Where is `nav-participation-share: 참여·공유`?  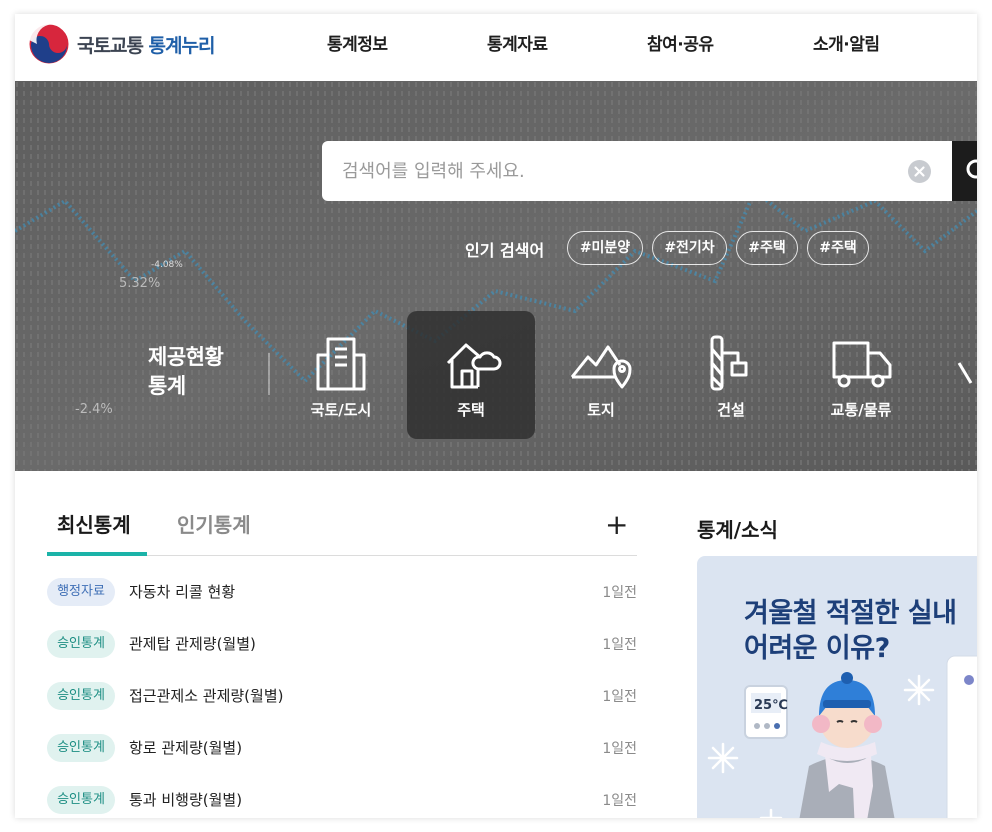 nav-participation-share: 참여·공유 is located at coordinates (680, 42).